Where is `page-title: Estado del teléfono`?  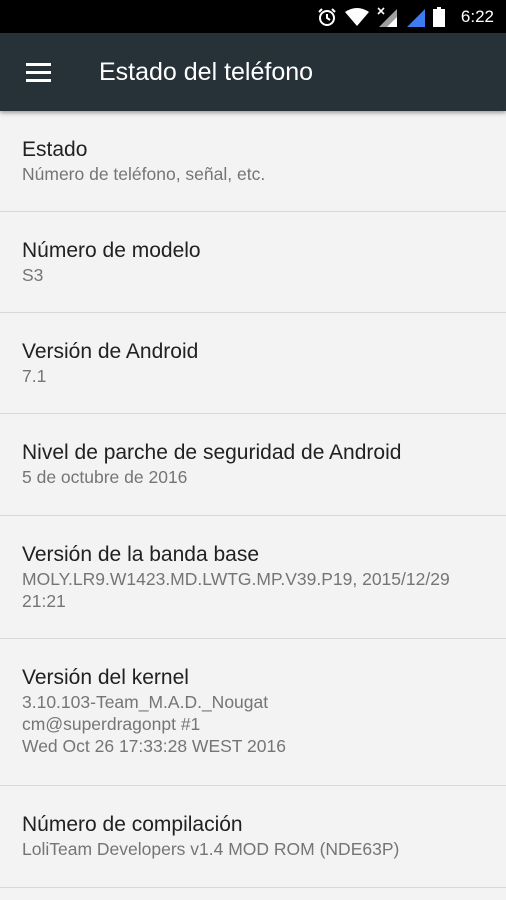 page-title: Estado del teléfono is located at coordinates (206, 72).